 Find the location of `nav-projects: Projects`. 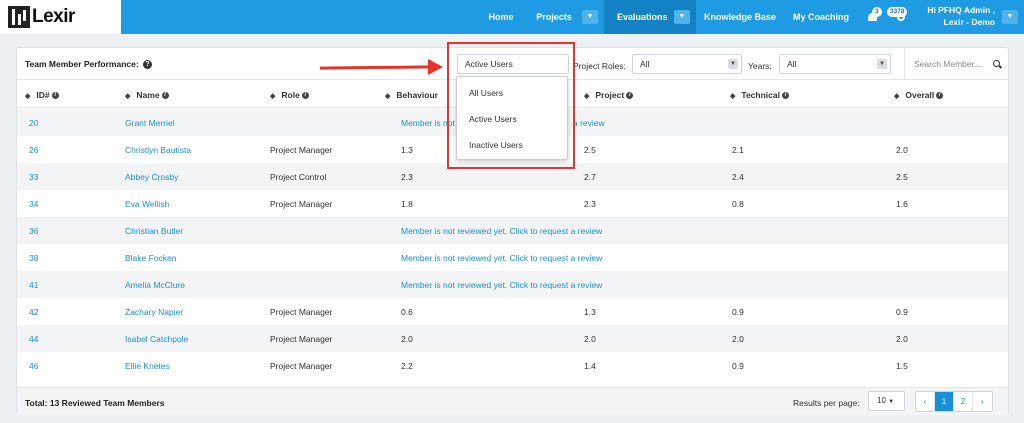

nav-projects: Projects is located at coordinates (554, 17).